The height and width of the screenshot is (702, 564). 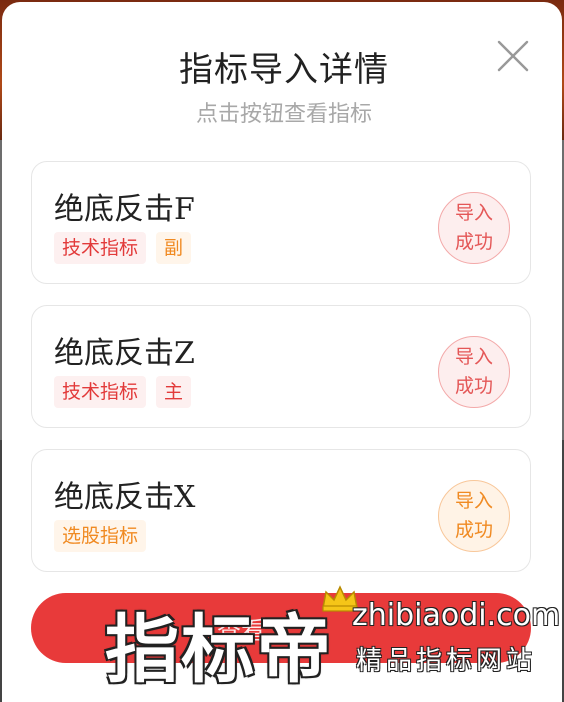 I want to click on dialog-subtitle: 点击按钮查看指标, so click(x=283, y=114).